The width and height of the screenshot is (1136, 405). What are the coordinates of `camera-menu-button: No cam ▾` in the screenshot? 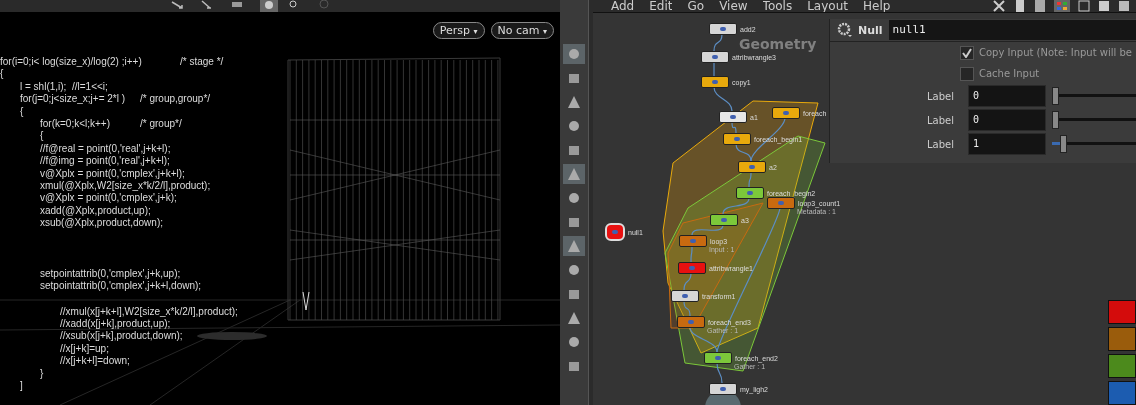 It's located at (522, 30).